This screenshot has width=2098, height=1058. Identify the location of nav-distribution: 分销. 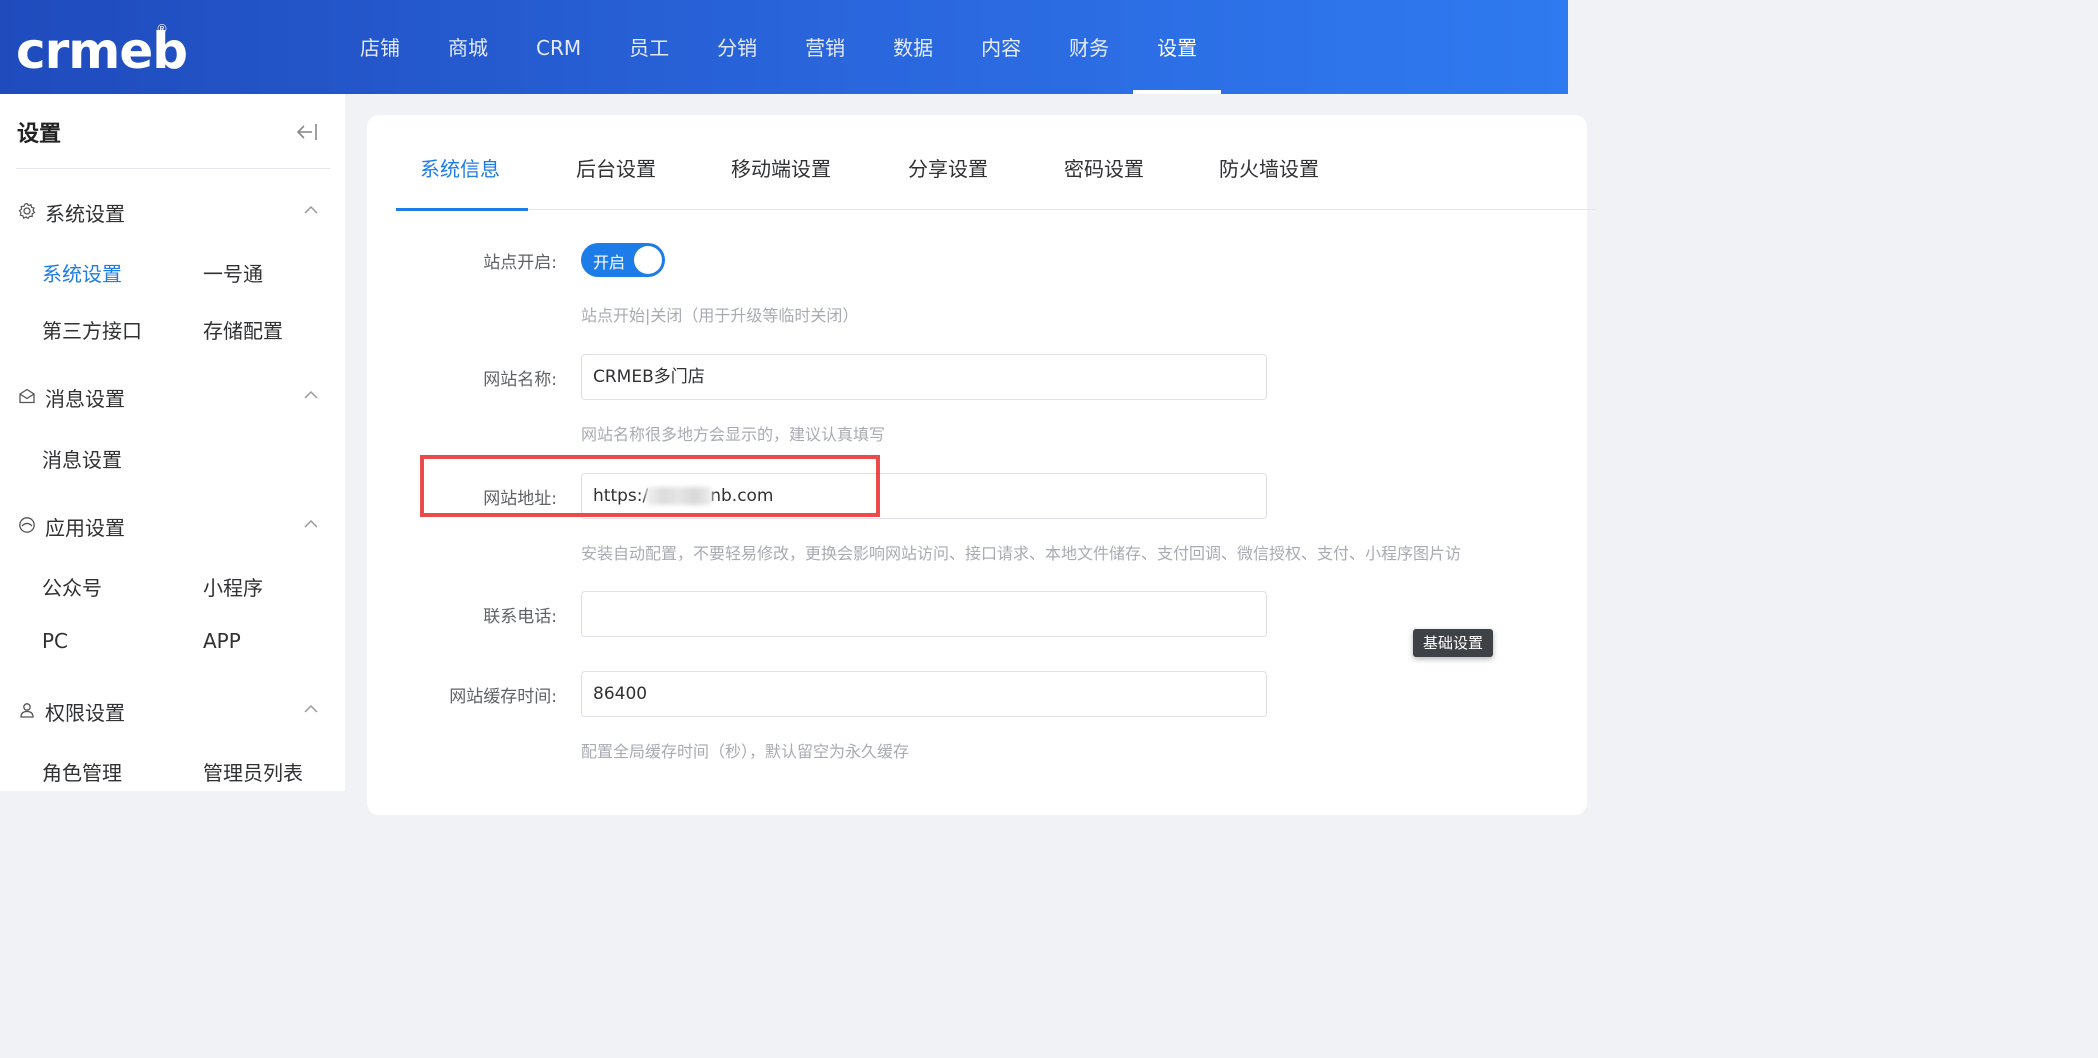
(737, 47).